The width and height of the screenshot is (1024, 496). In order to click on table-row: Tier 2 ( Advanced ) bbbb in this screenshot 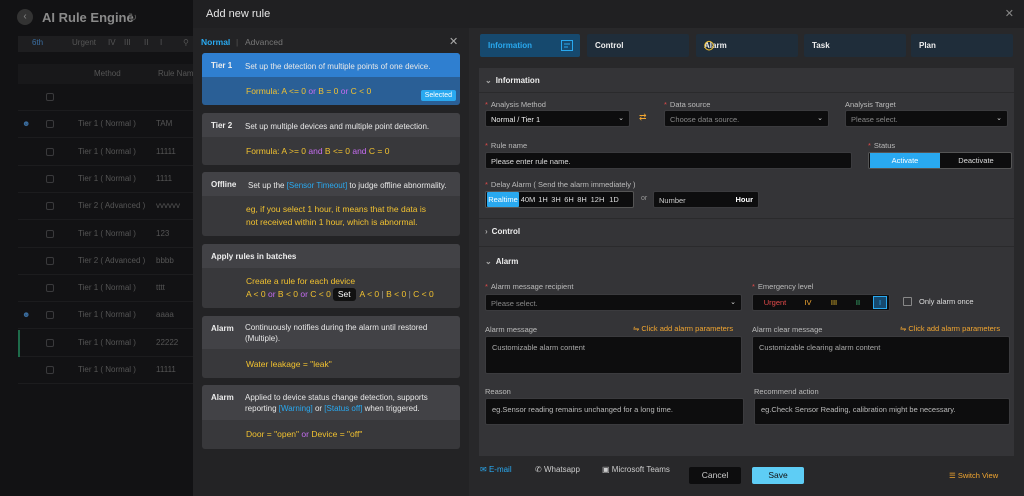, I will do `click(108, 261)`.